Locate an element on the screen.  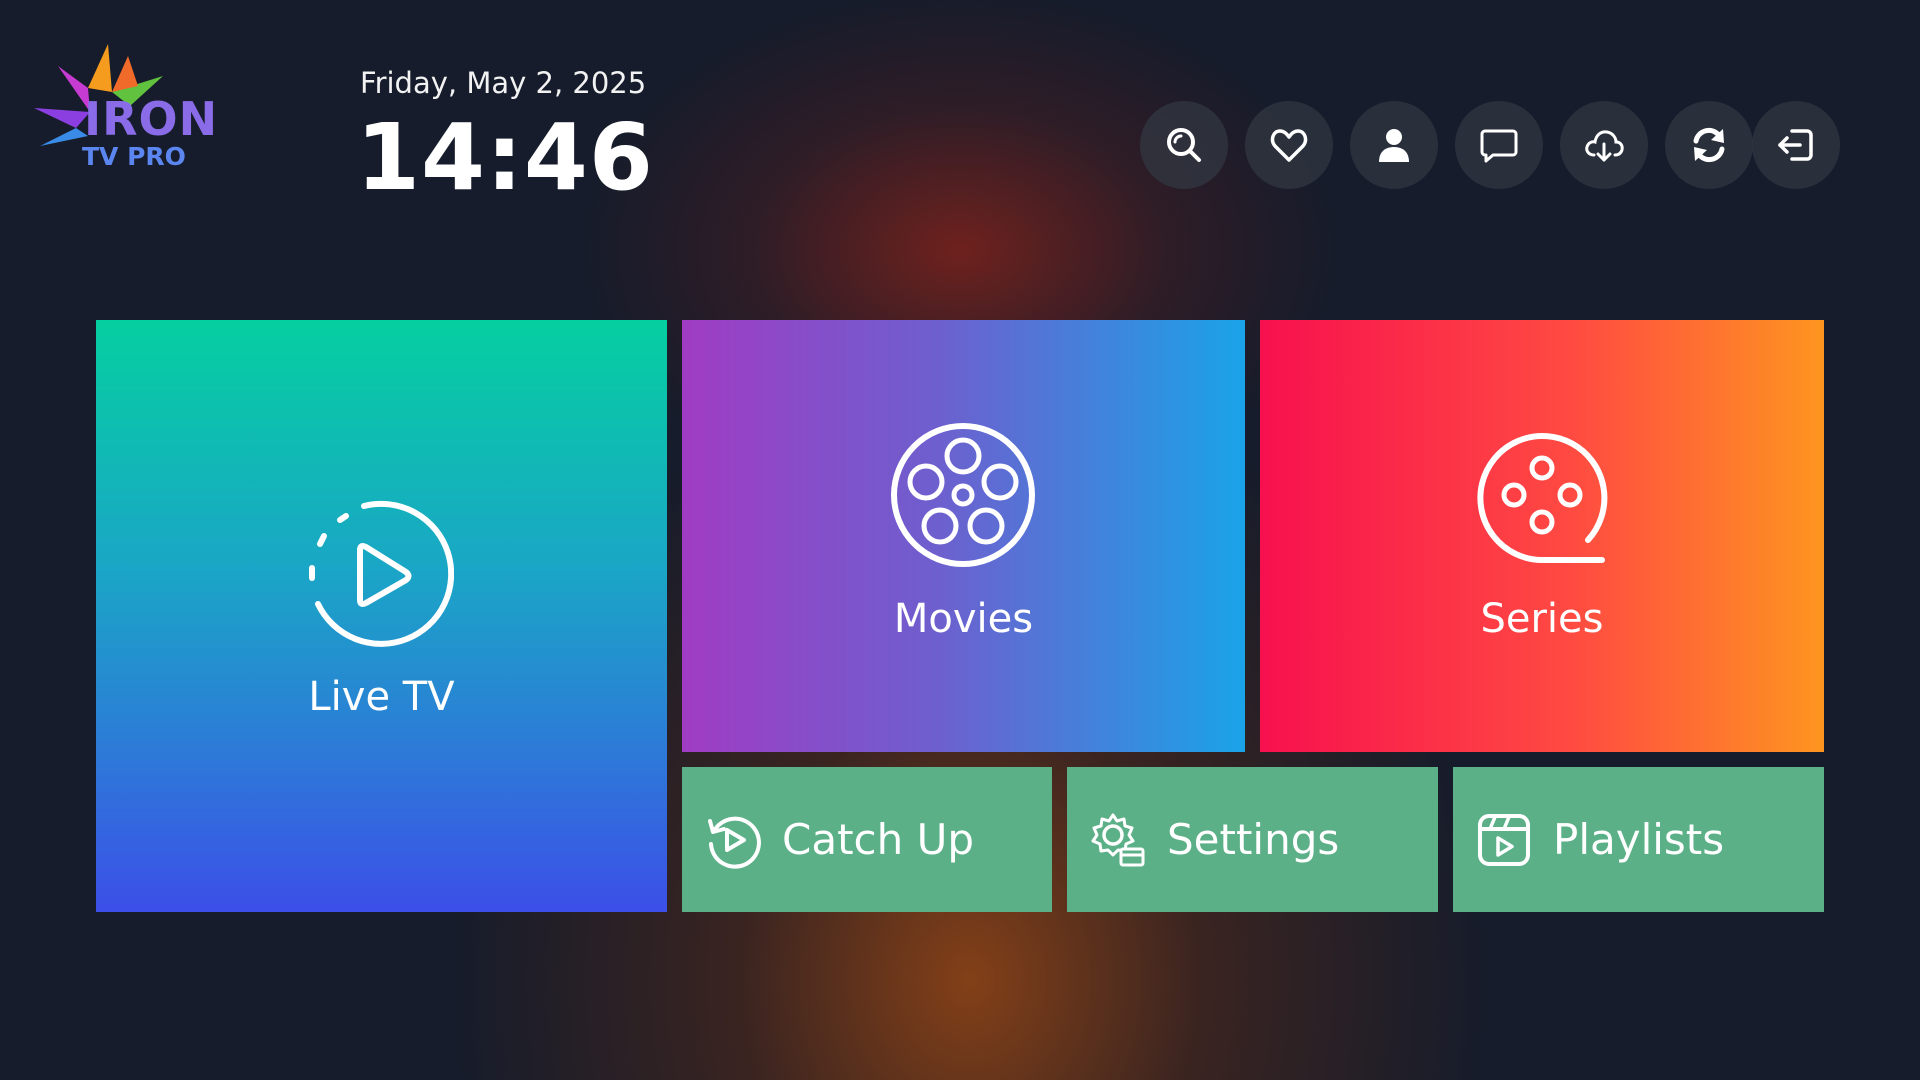
movies-tile: Movies is located at coordinates (963, 536).